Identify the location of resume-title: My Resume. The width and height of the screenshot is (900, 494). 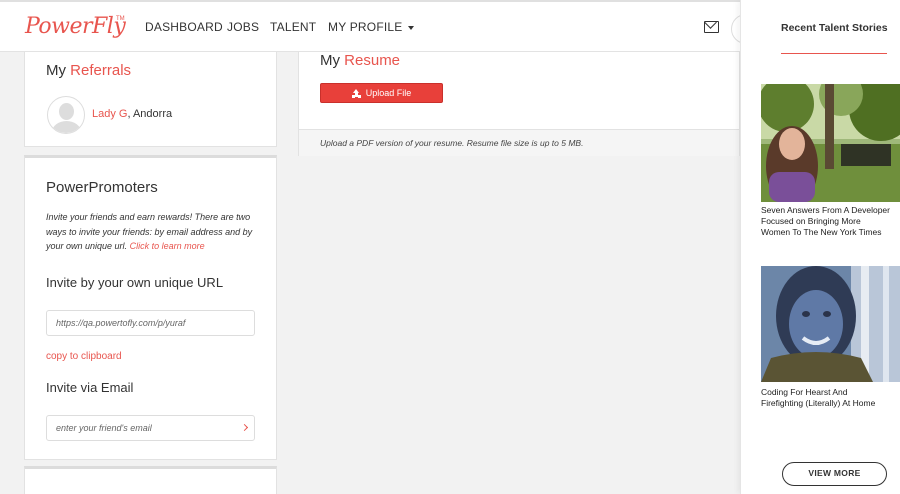
(360, 60).